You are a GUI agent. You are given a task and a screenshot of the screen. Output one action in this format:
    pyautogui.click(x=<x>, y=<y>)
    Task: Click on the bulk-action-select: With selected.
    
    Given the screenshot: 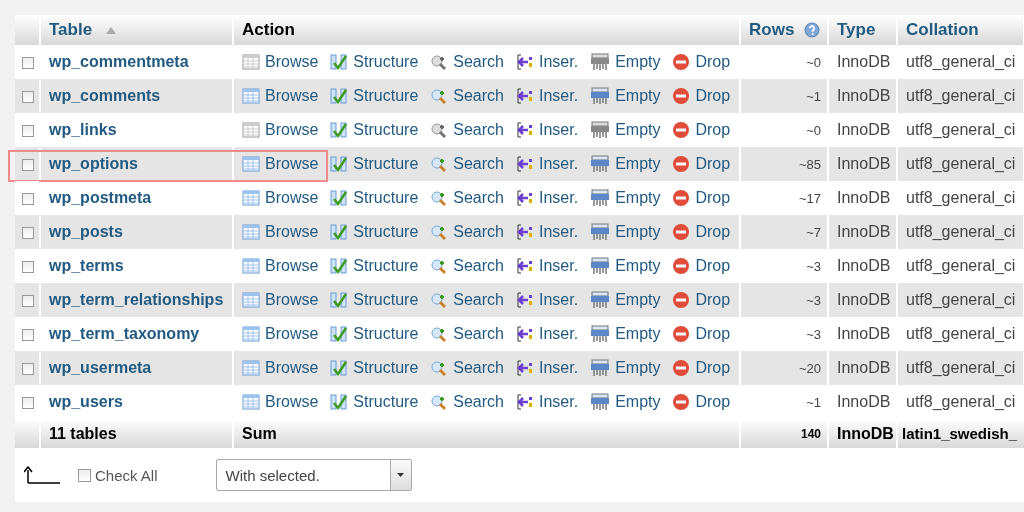 What is the action you would take?
    pyautogui.click(x=313, y=475)
    